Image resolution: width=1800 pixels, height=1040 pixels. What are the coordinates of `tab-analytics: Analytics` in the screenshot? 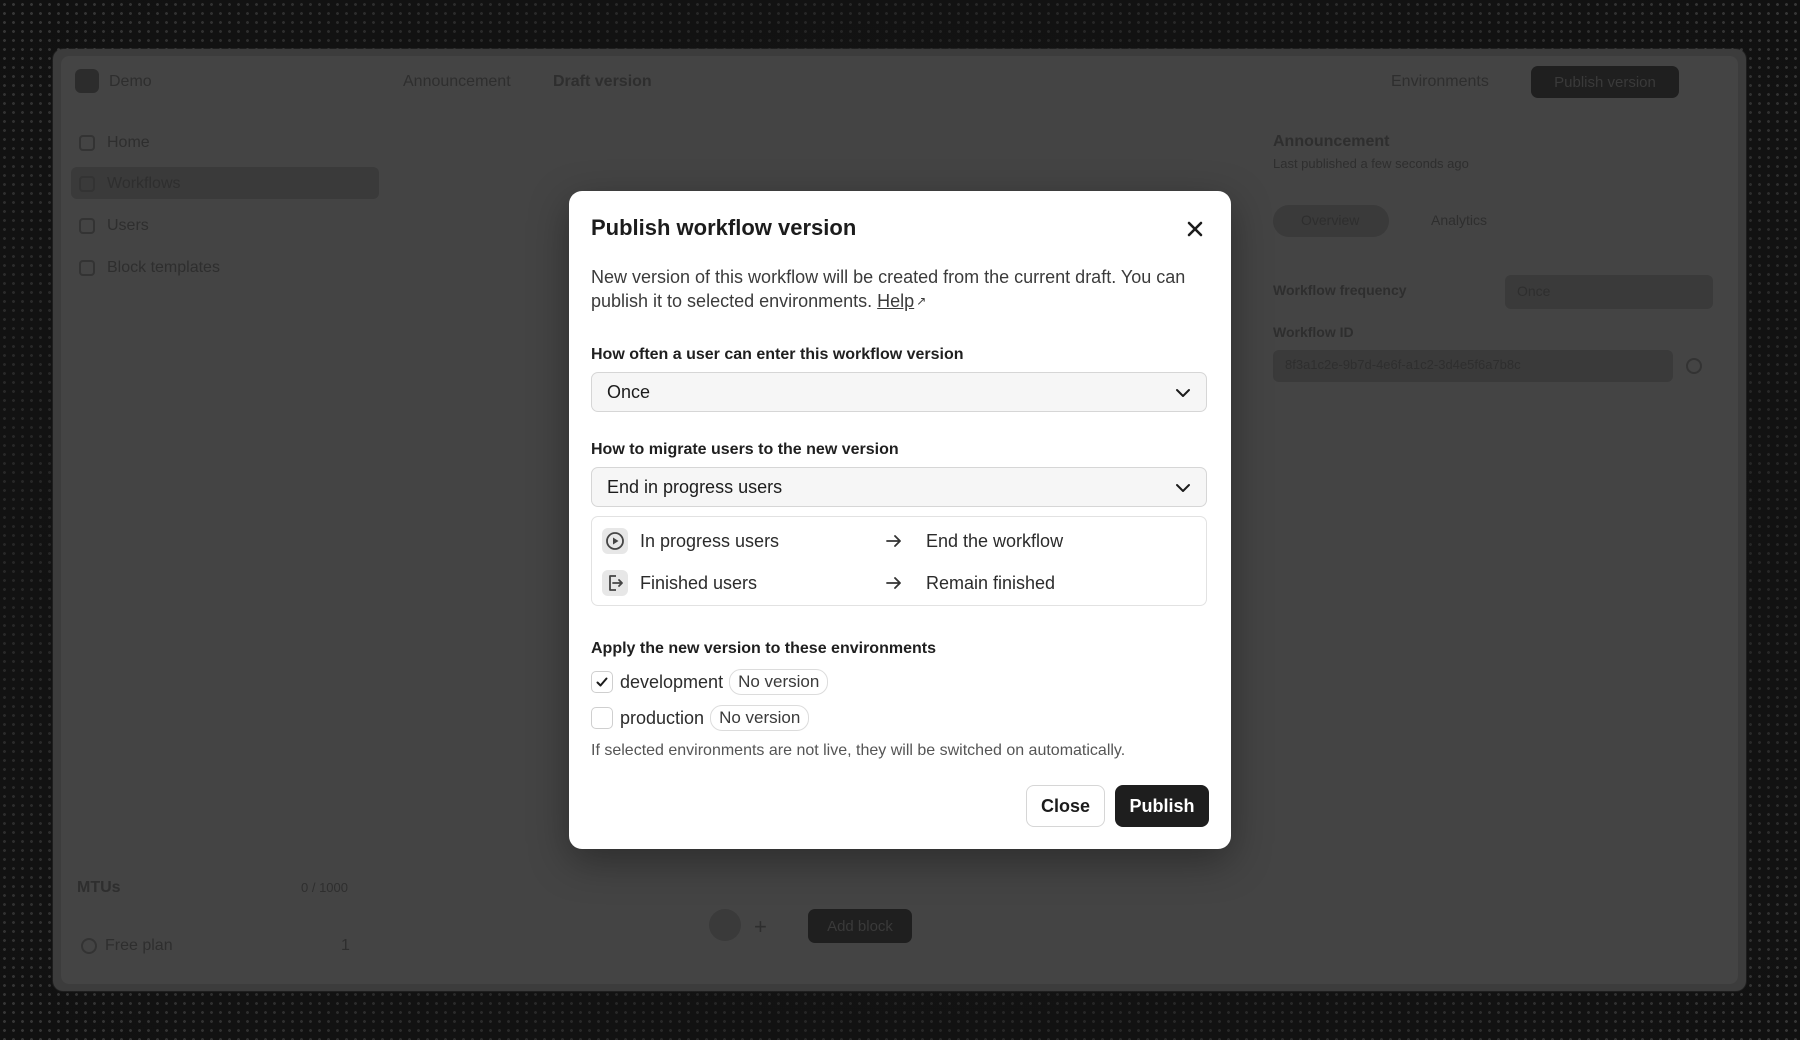 It's located at (1459, 220).